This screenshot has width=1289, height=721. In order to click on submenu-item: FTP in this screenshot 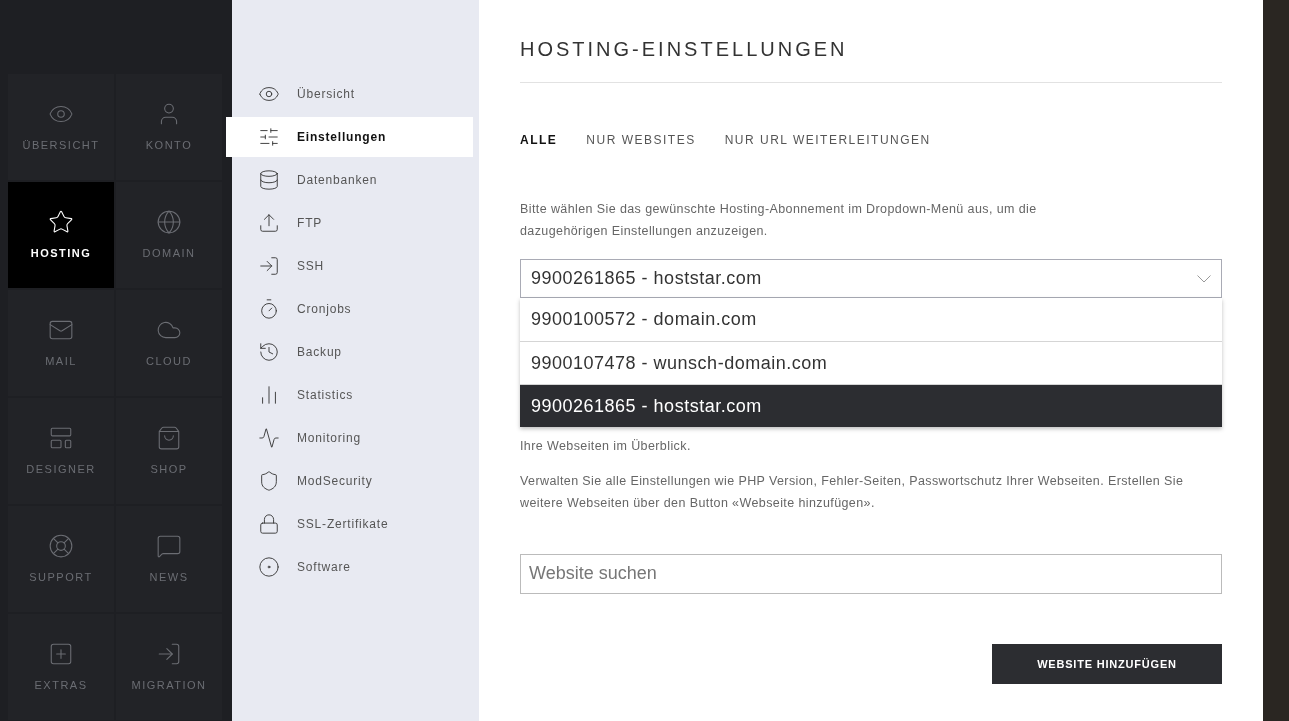, I will do `click(355, 223)`.